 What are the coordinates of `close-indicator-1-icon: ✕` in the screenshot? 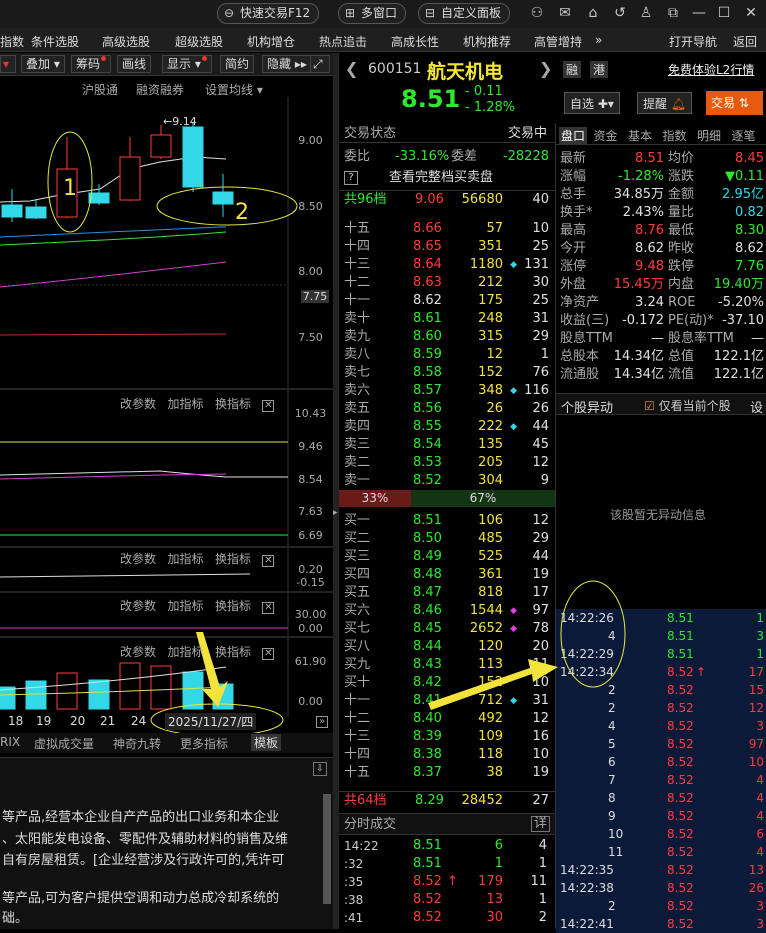 It's located at (268, 406).